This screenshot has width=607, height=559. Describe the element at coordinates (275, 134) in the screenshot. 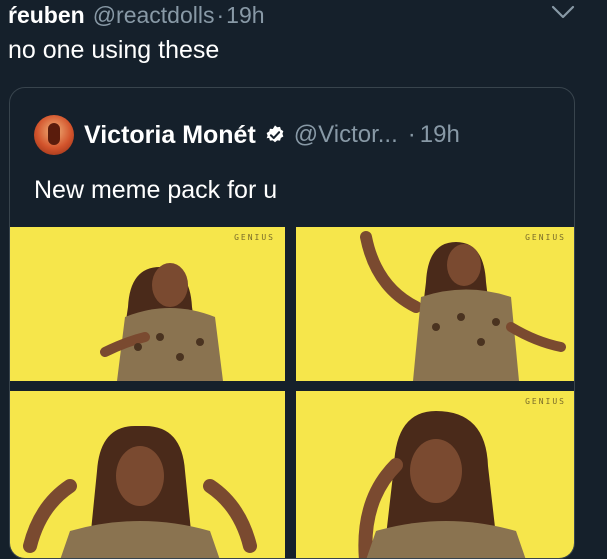

I see `verified-badge-icon` at that location.